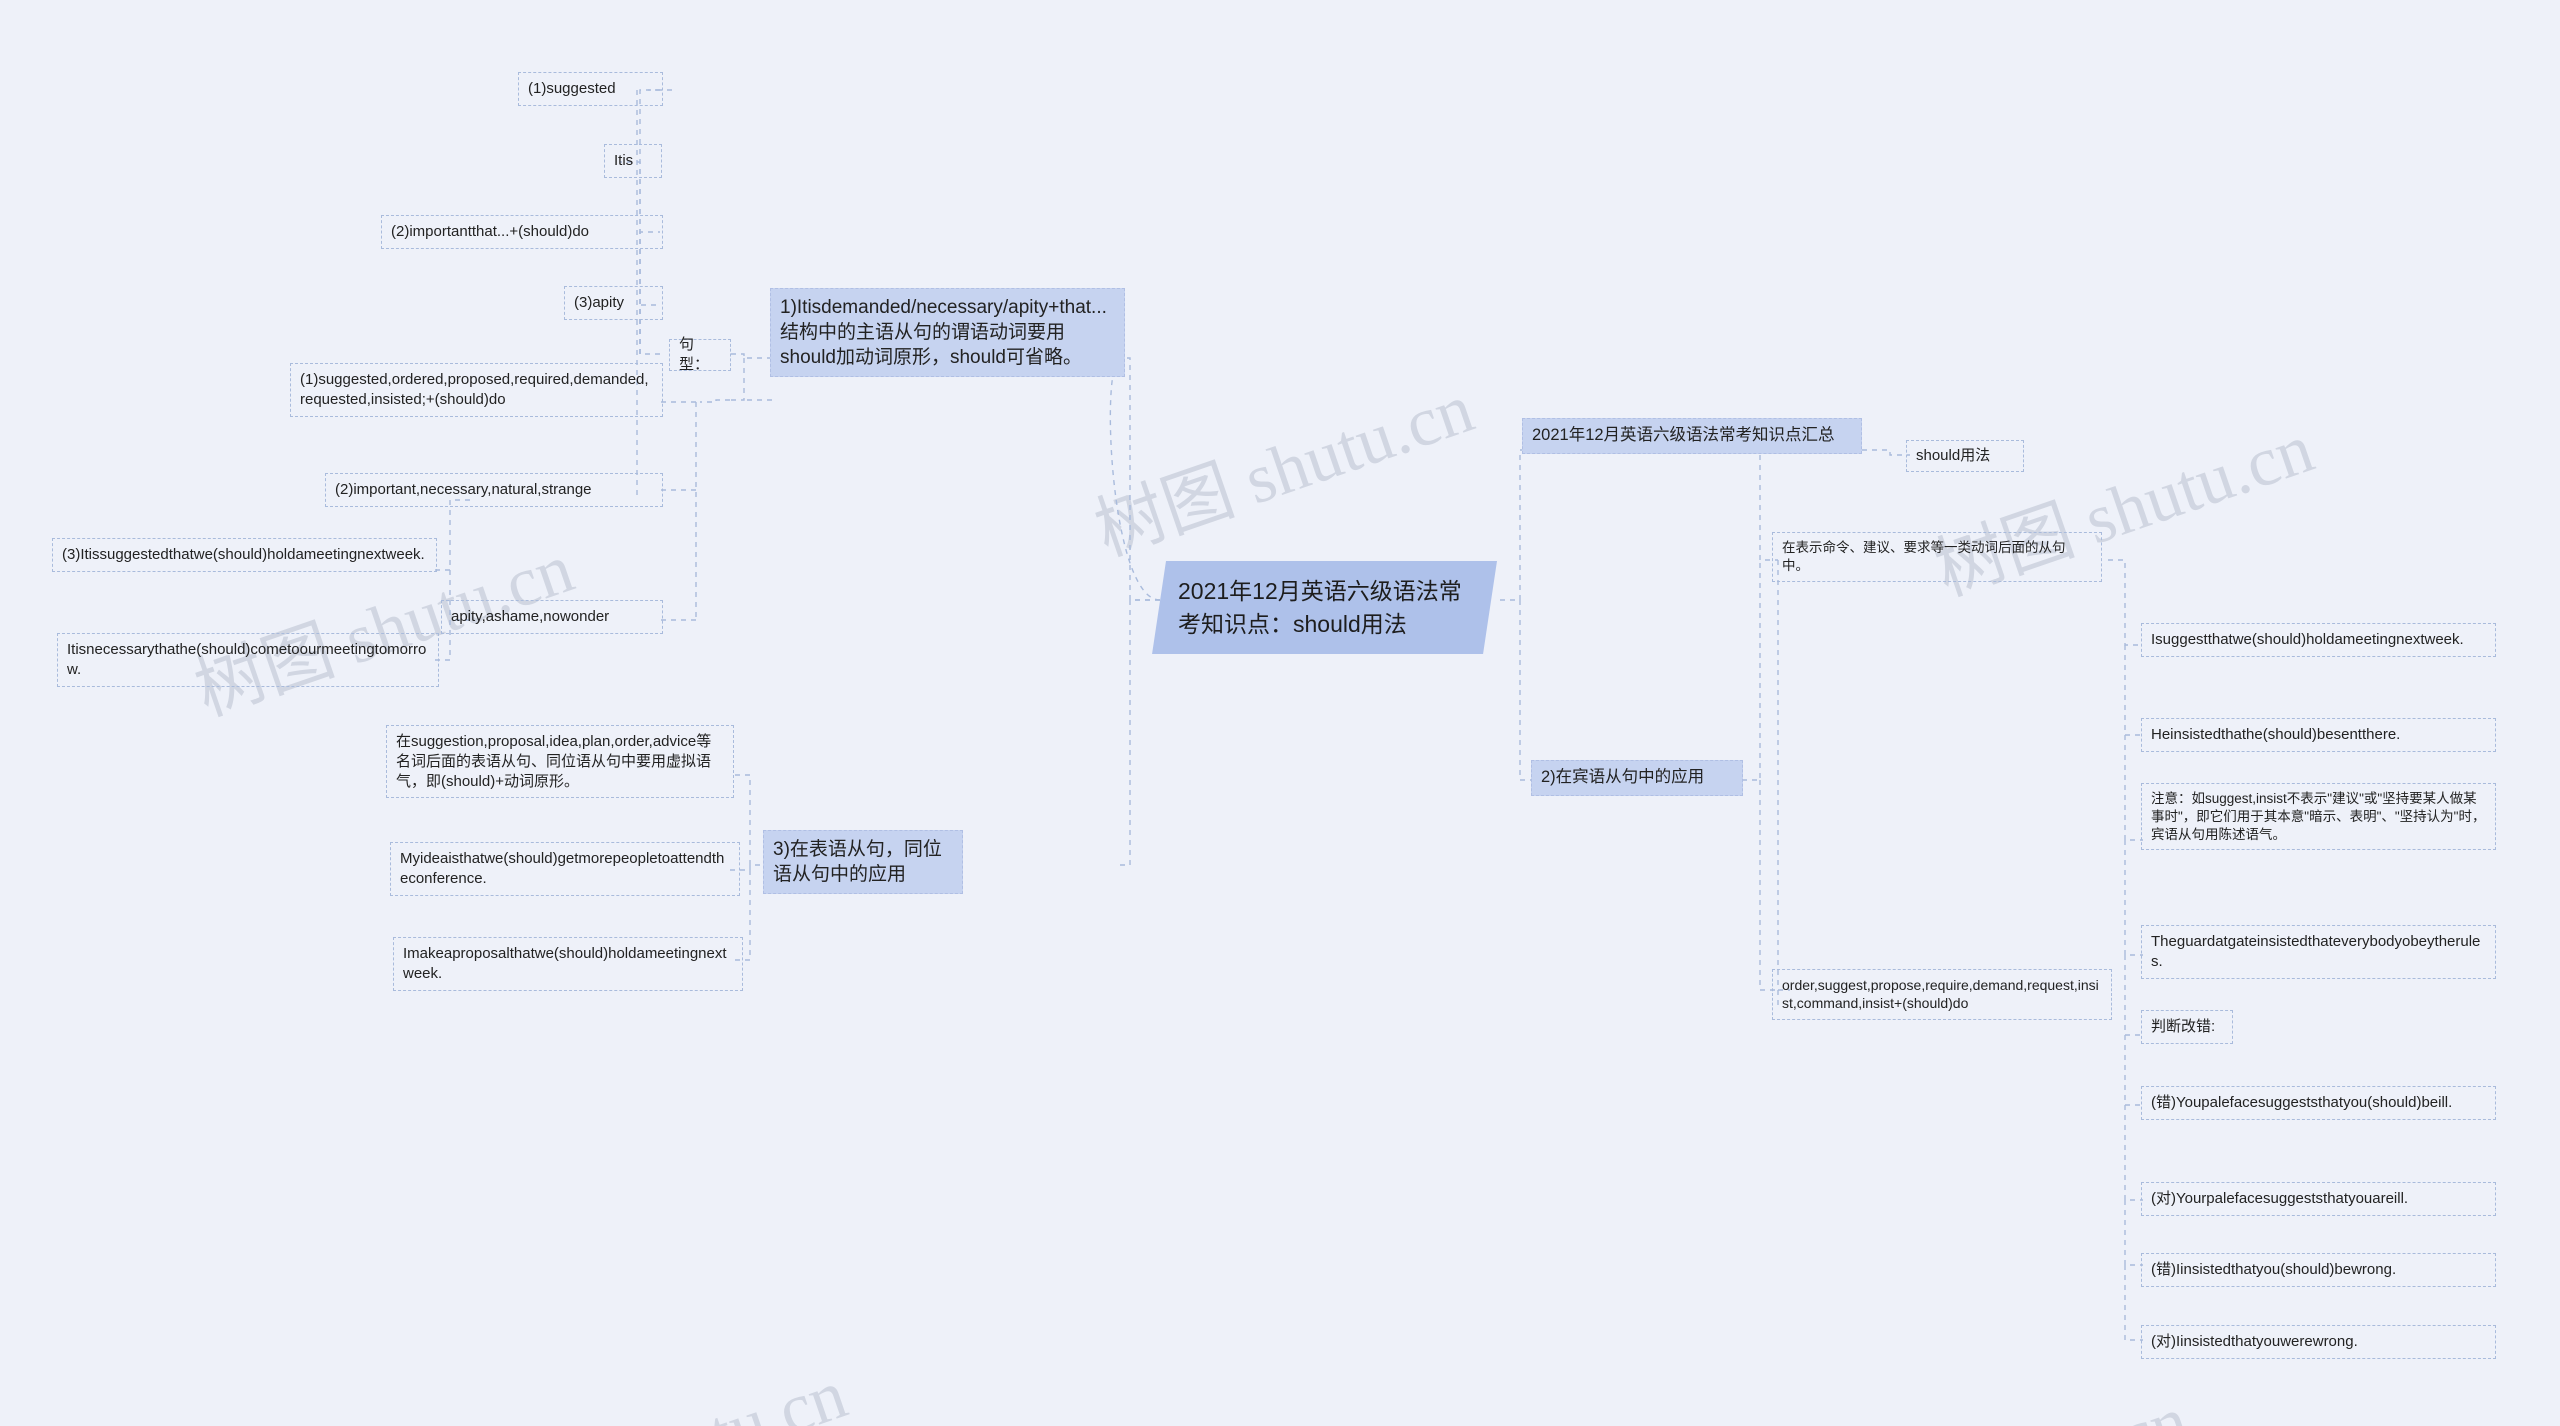 This screenshot has width=2560, height=1426. What do you see at coordinates (700, 354) in the screenshot?
I see `syntax-label-node: 句型：` at bounding box center [700, 354].